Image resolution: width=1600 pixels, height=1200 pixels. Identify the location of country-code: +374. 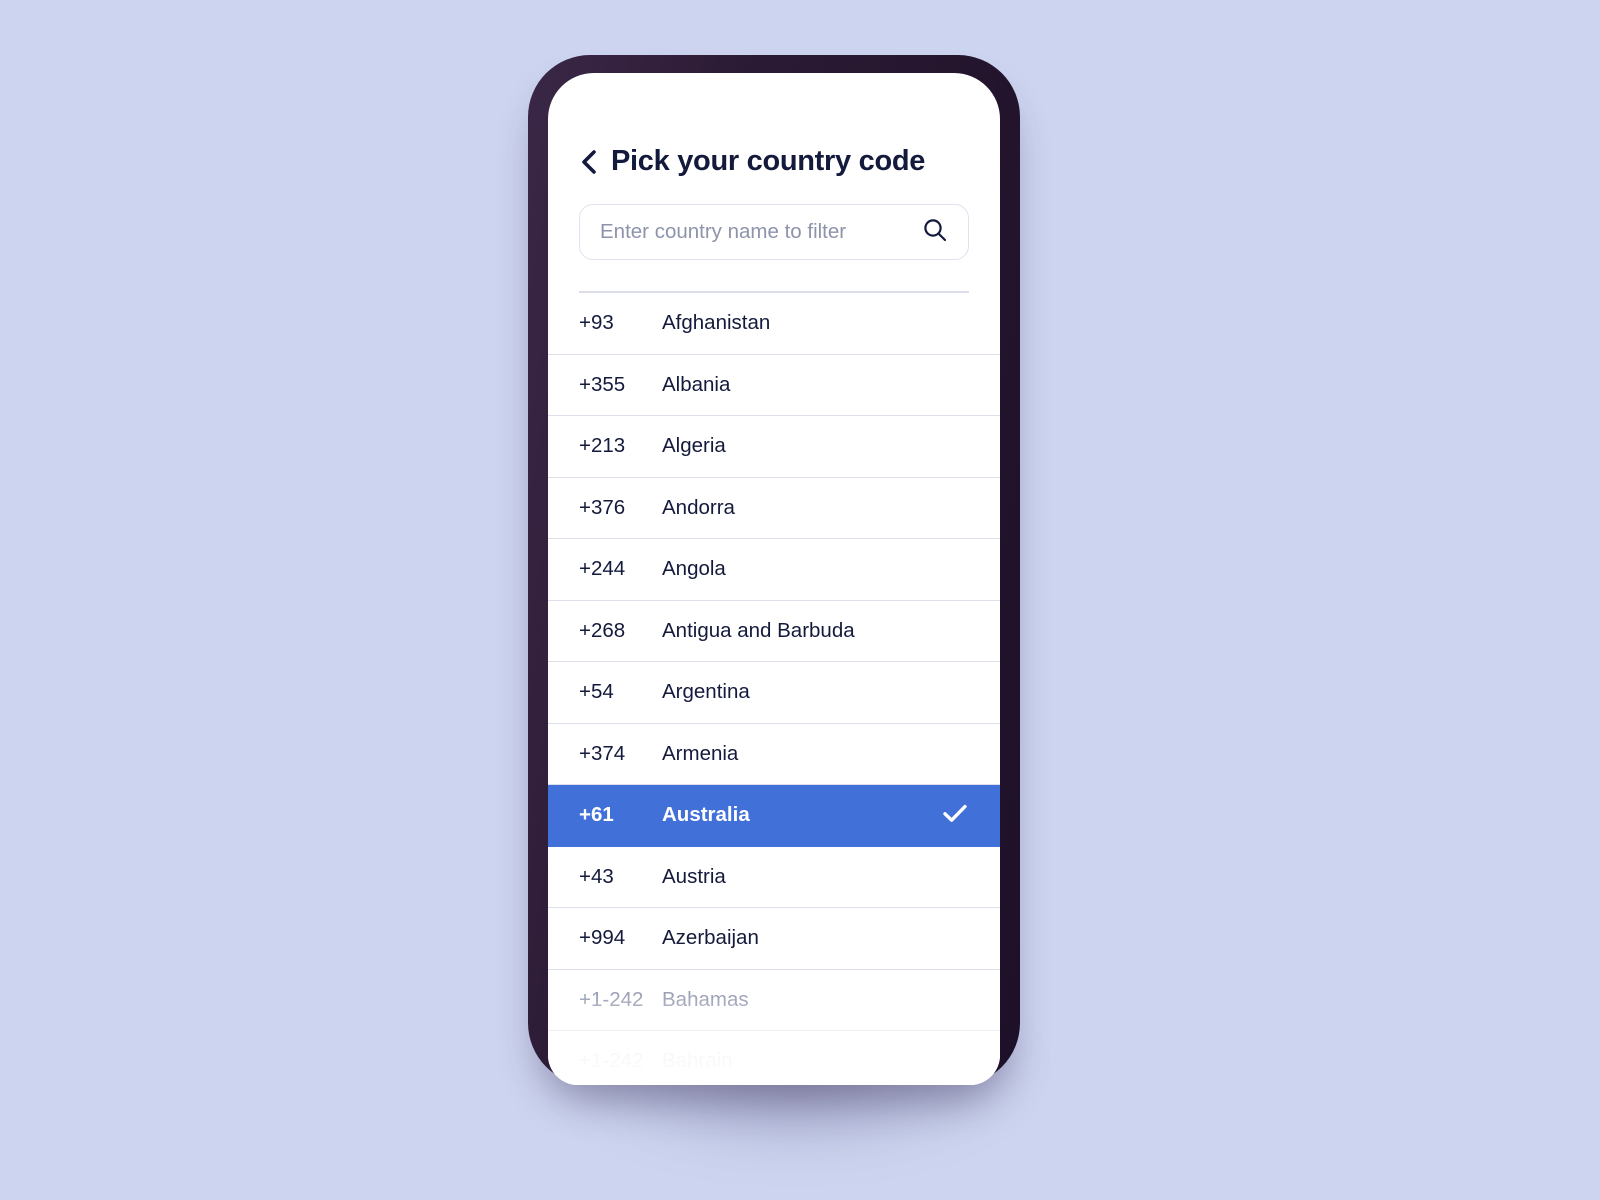
(602, 753).